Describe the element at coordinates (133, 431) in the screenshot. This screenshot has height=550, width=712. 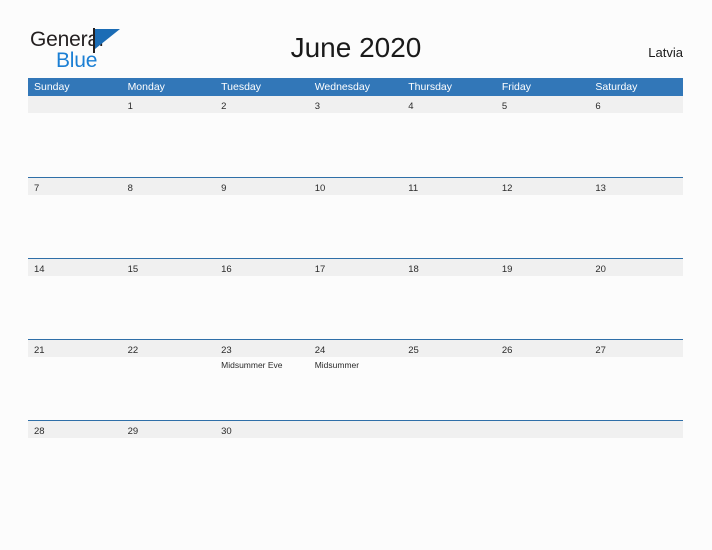
I see `day-number: 29` at that location.